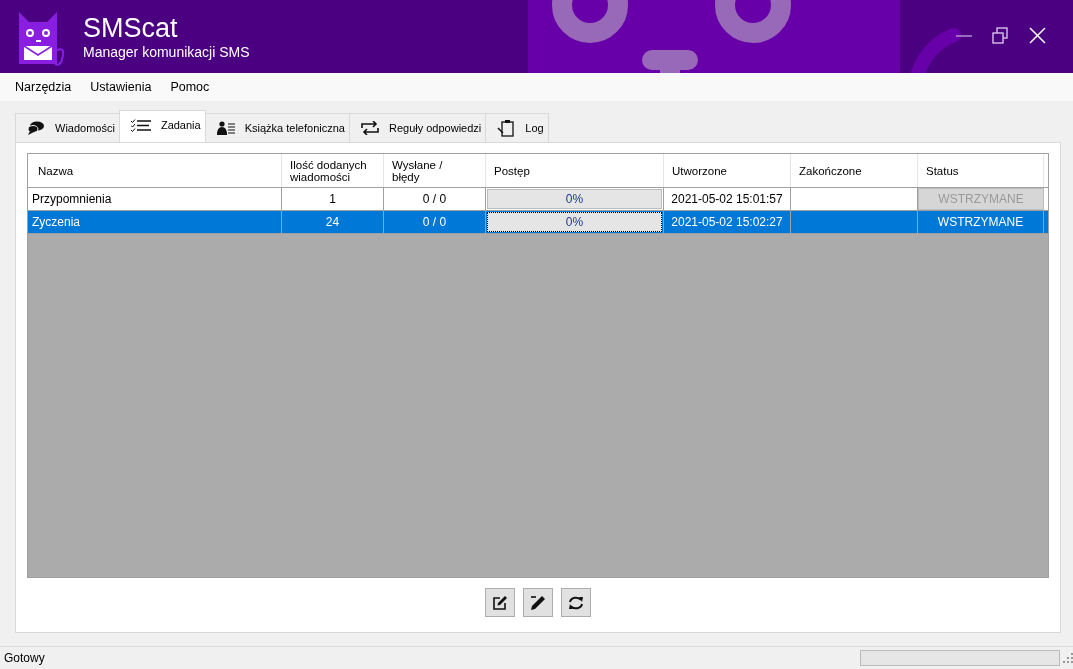 The height and width of the screenshot is (669, 1073). What do you see at coordinates (506, 128) in the screenshot?
I see `clipboard-icon` at bounding box center [506, 128].